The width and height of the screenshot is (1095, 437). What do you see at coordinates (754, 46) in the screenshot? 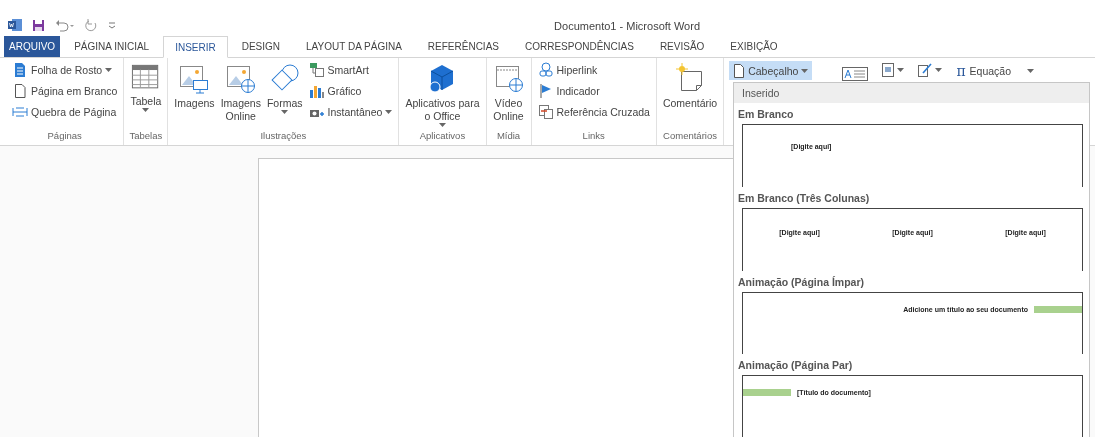
I see `ribbon-tab: EXIBIÇÃO` at bounding box center [754, 46].